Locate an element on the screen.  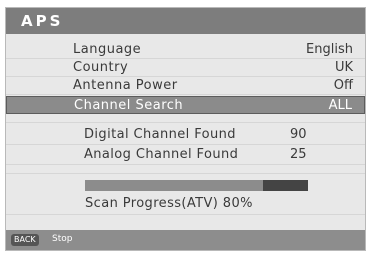
digital-channel-count: 90 is located at coordinates (298, 134).